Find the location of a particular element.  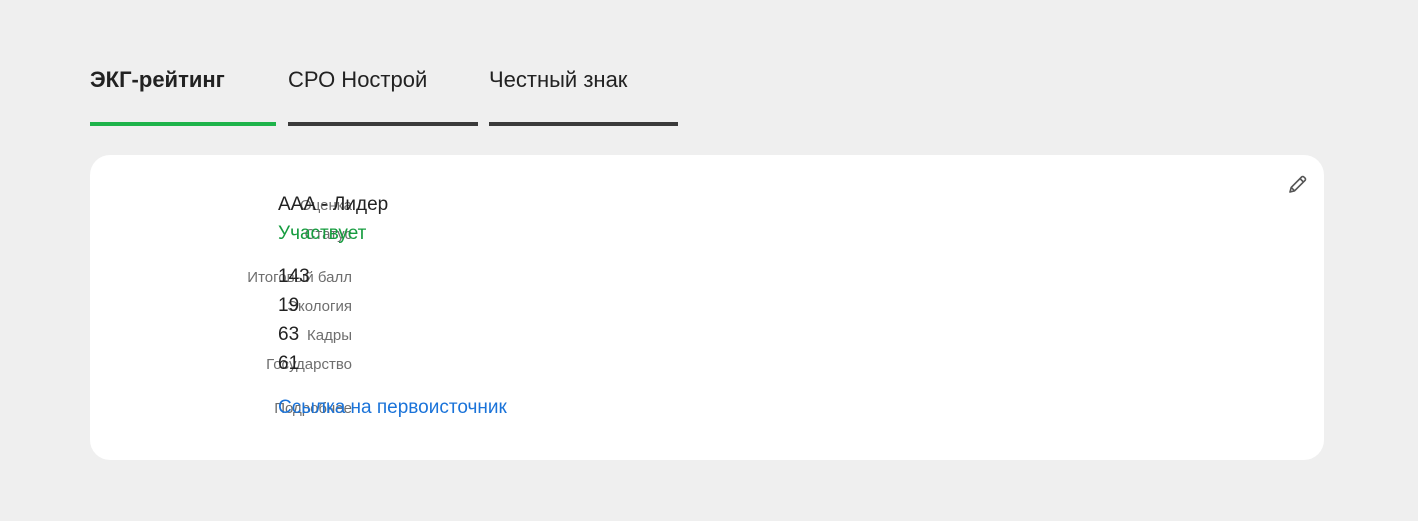

state-label: Государство is located at coordinates (309, 364).